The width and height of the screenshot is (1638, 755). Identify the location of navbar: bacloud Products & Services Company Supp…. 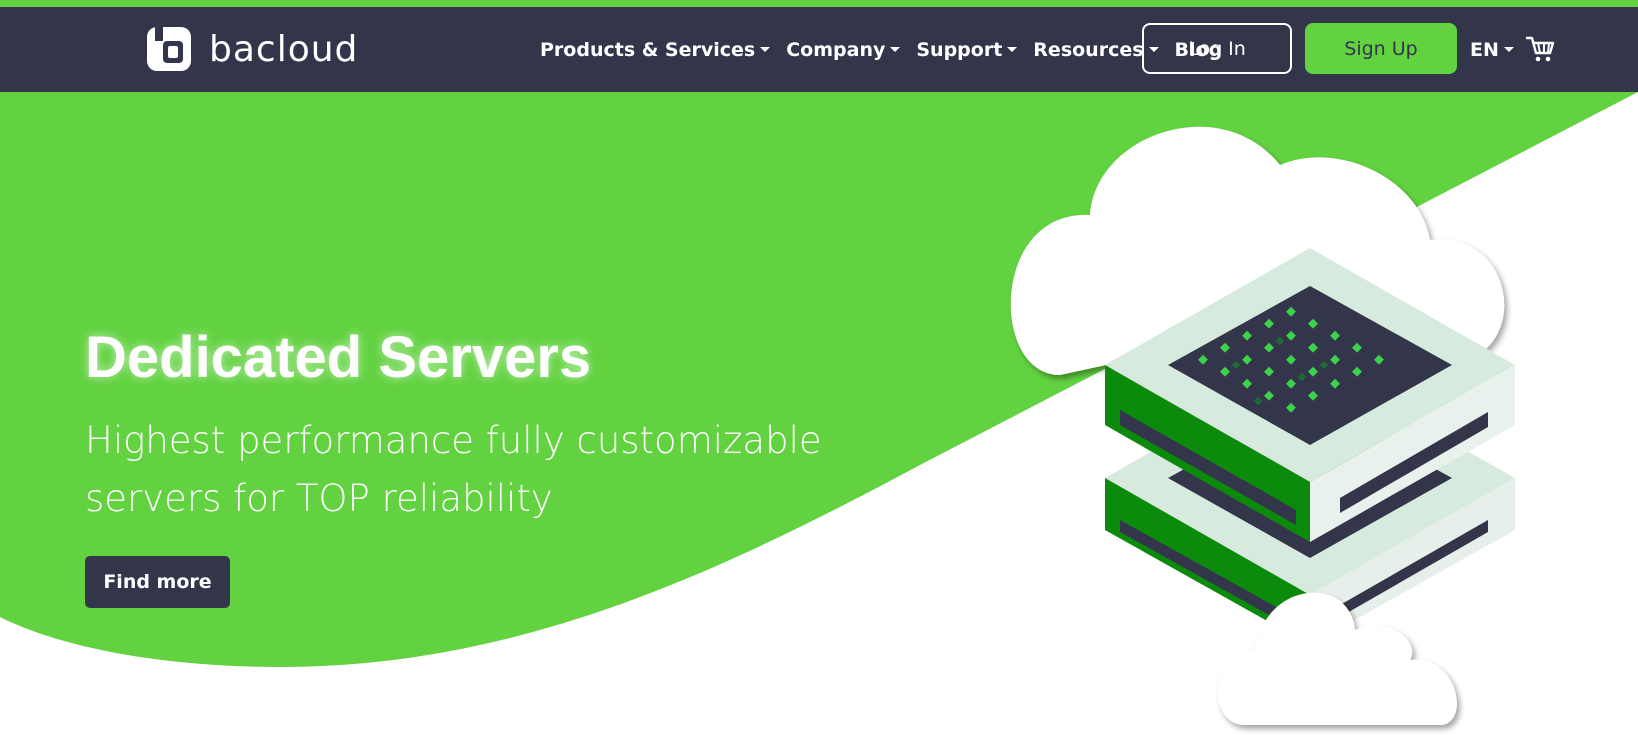
(819, 49).